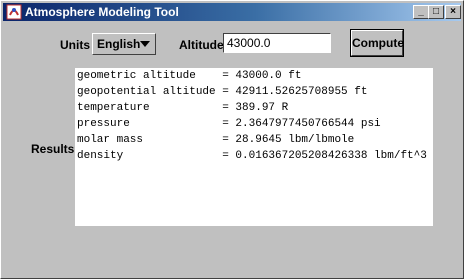  What do you see at coordinates (453, 12) in the screenshot?
I see `close-button: ×` at bounding box center [453, 12].